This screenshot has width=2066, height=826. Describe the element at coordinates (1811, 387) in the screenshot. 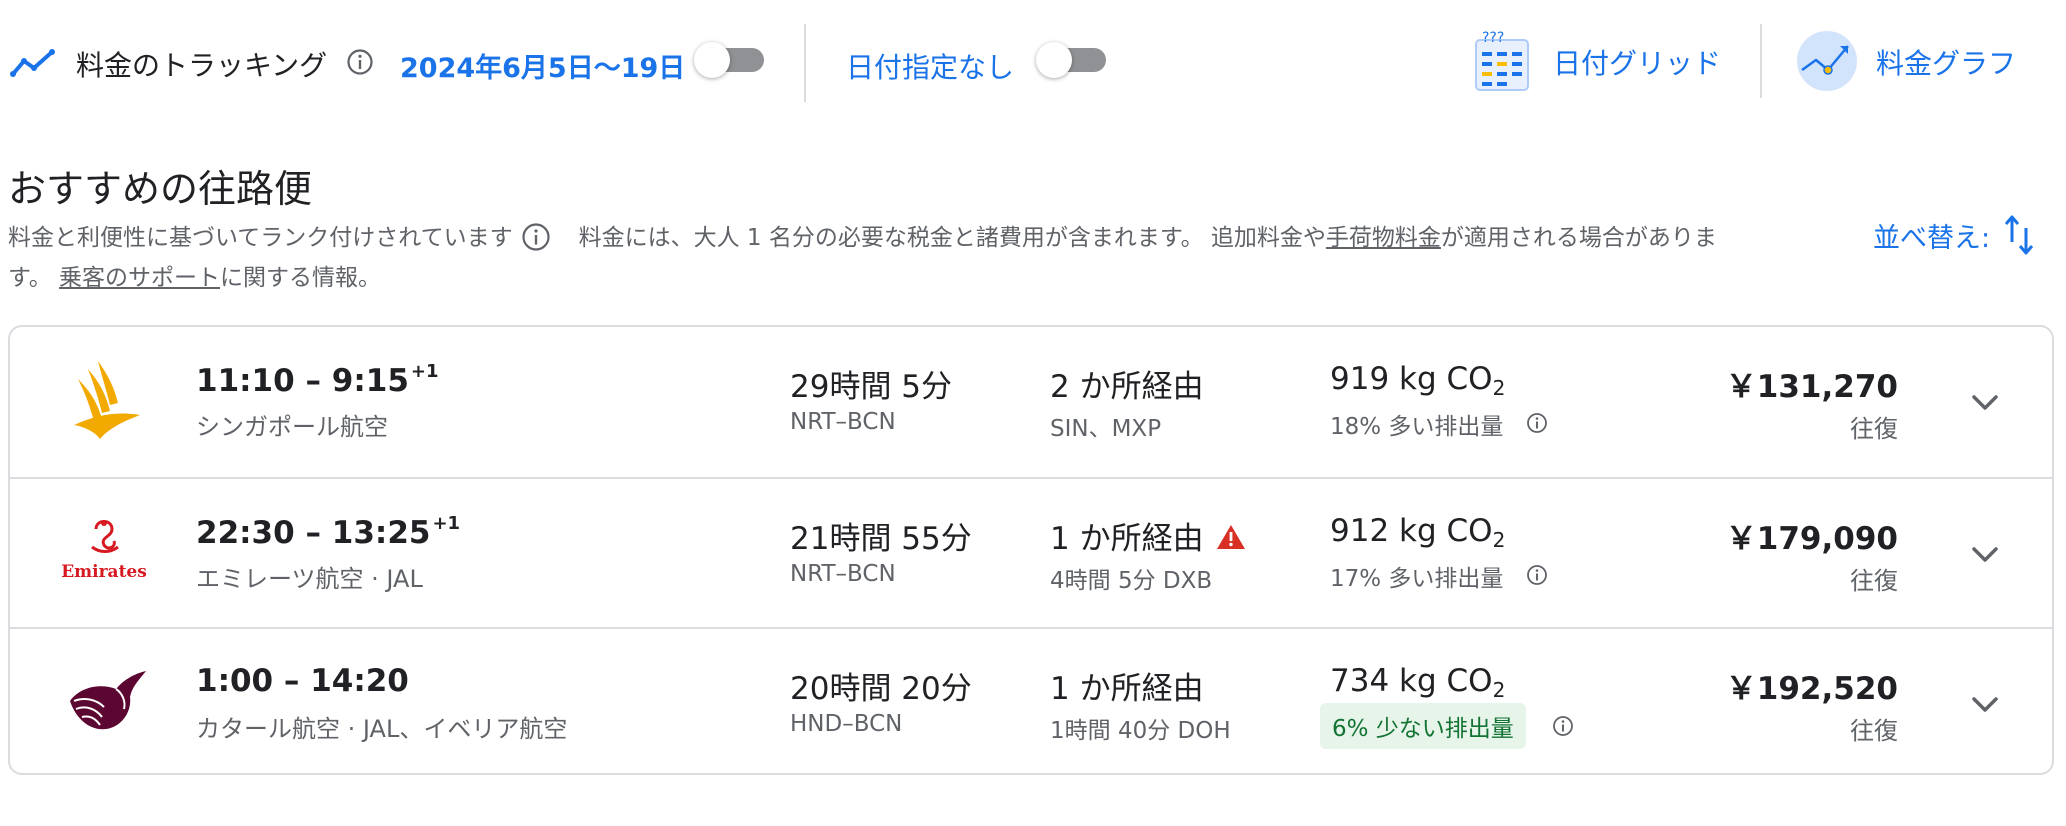

I see `flight-price: ￥131,270` at that location.